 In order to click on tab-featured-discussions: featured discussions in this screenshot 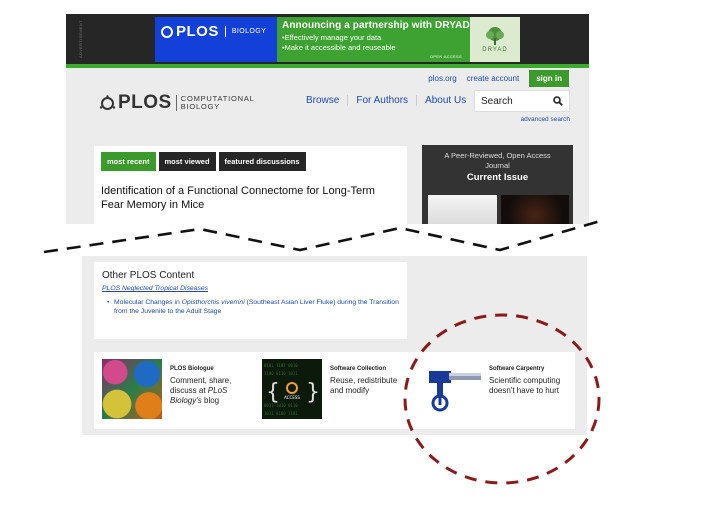, I will do `click(262, 161)`.